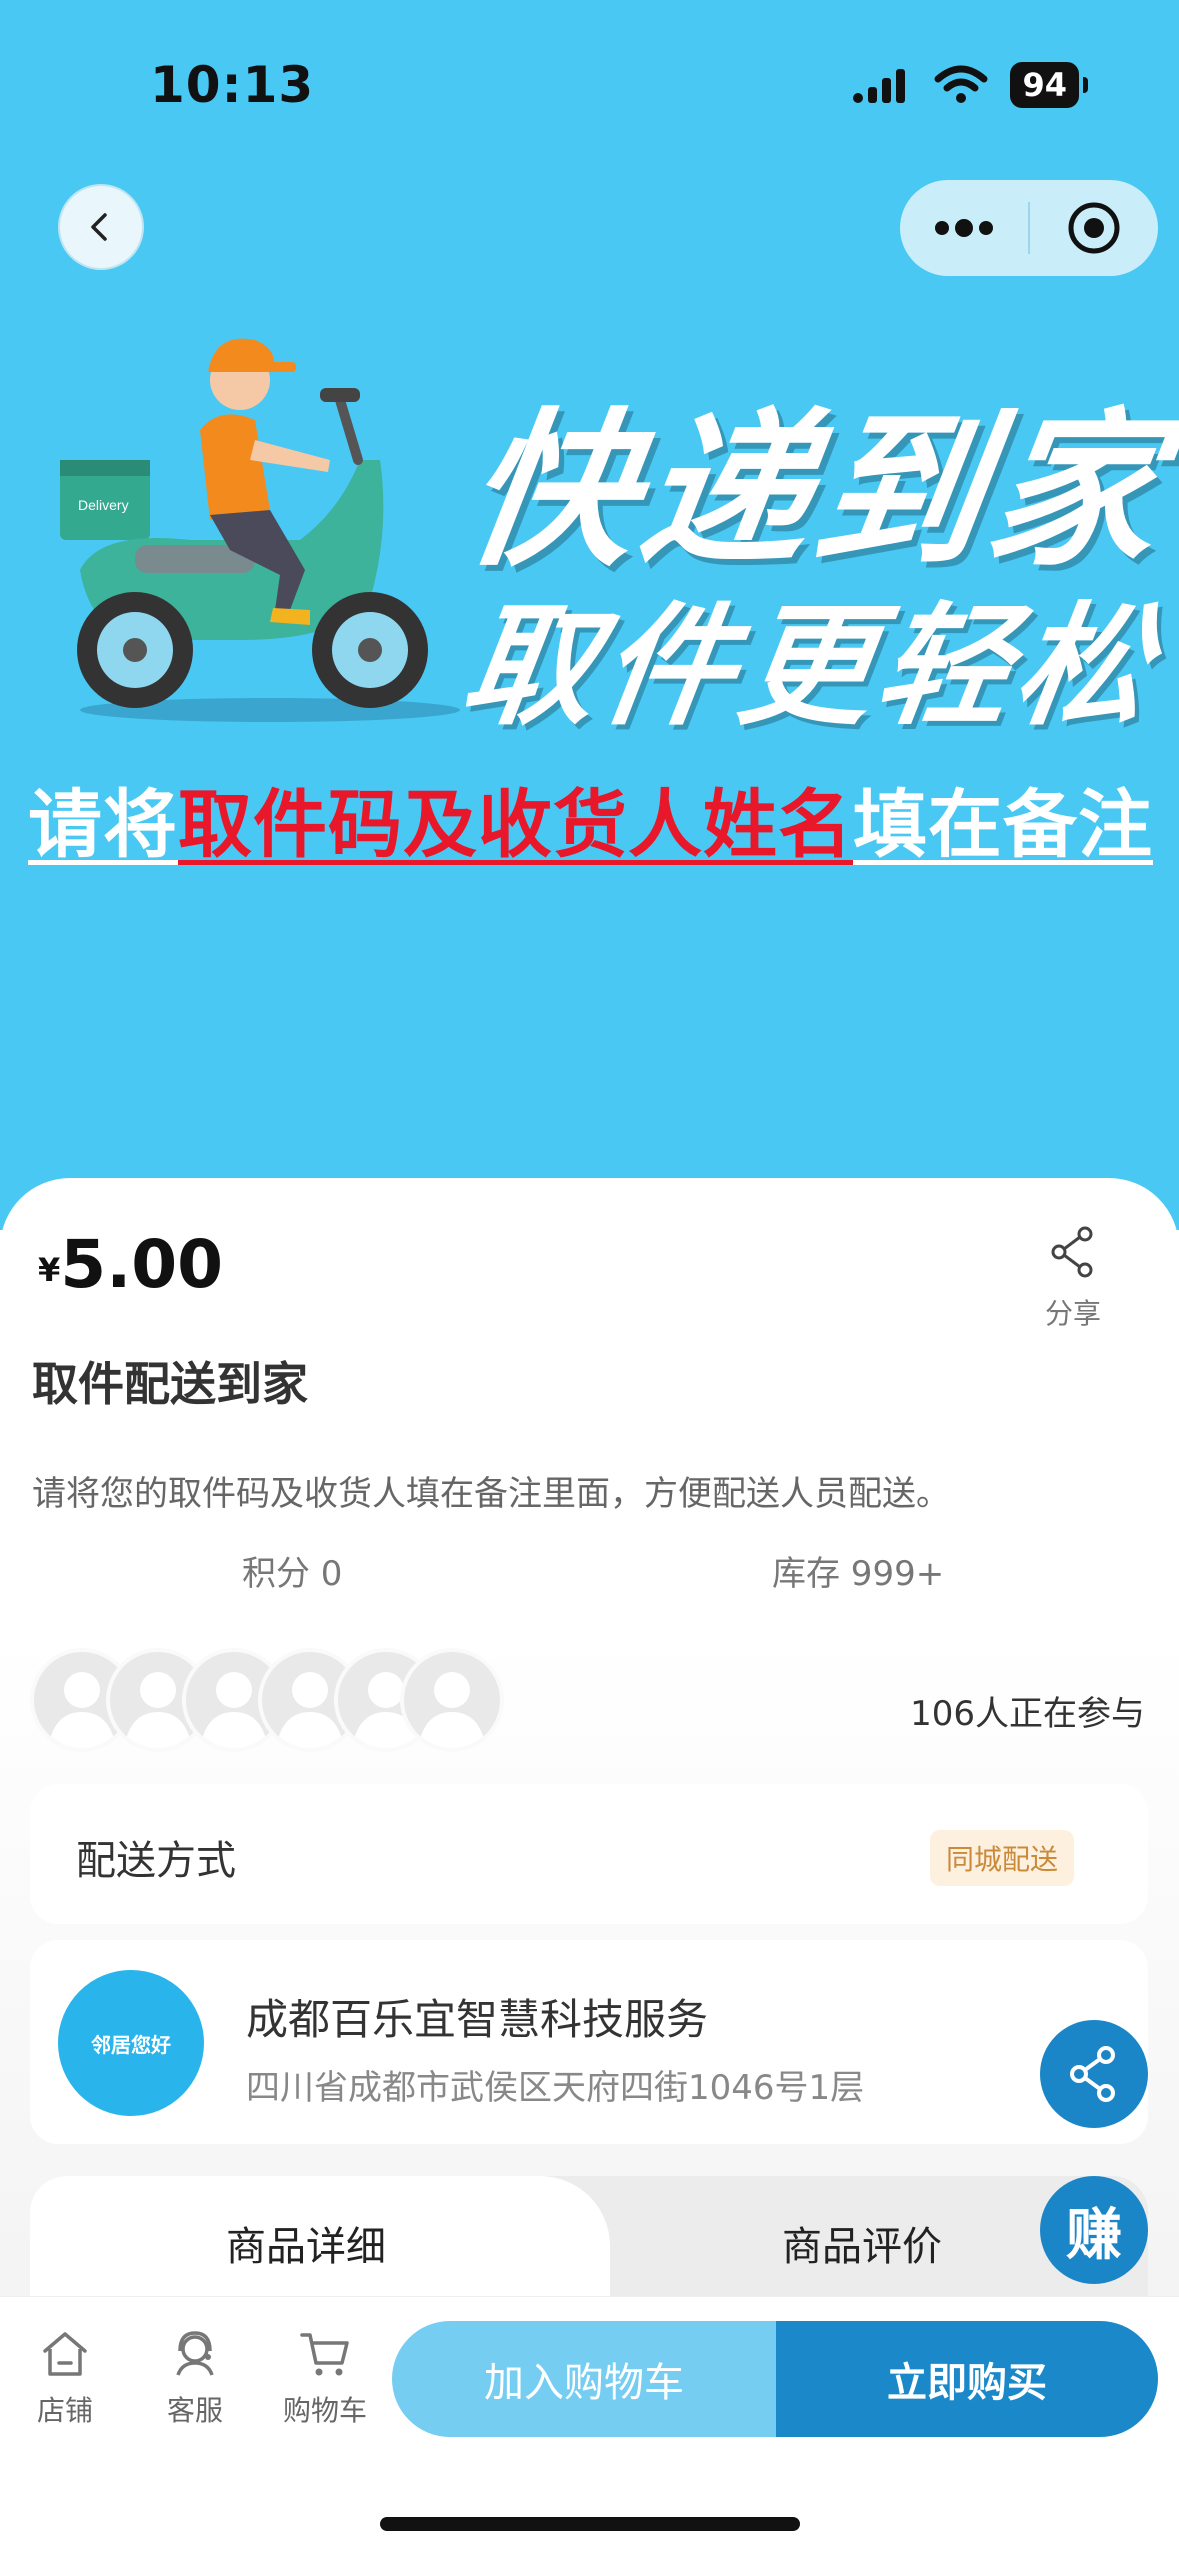 Image resolution: width=1179 pixels, height=2556 pixels. I want to click on banner-subtitle: 取件更轻松, so click(809, 667).